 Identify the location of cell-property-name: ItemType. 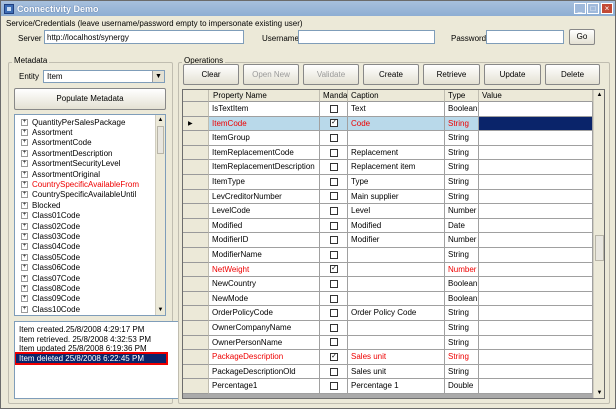
(264, 182).